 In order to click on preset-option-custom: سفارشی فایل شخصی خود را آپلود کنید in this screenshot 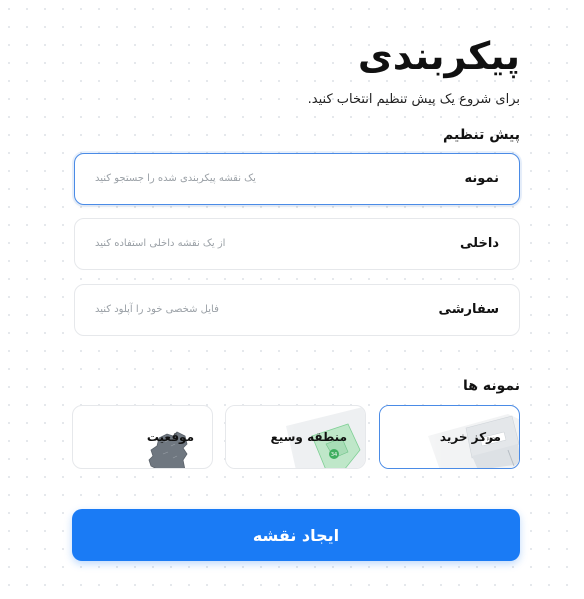, I will do `click(297, 310)`.